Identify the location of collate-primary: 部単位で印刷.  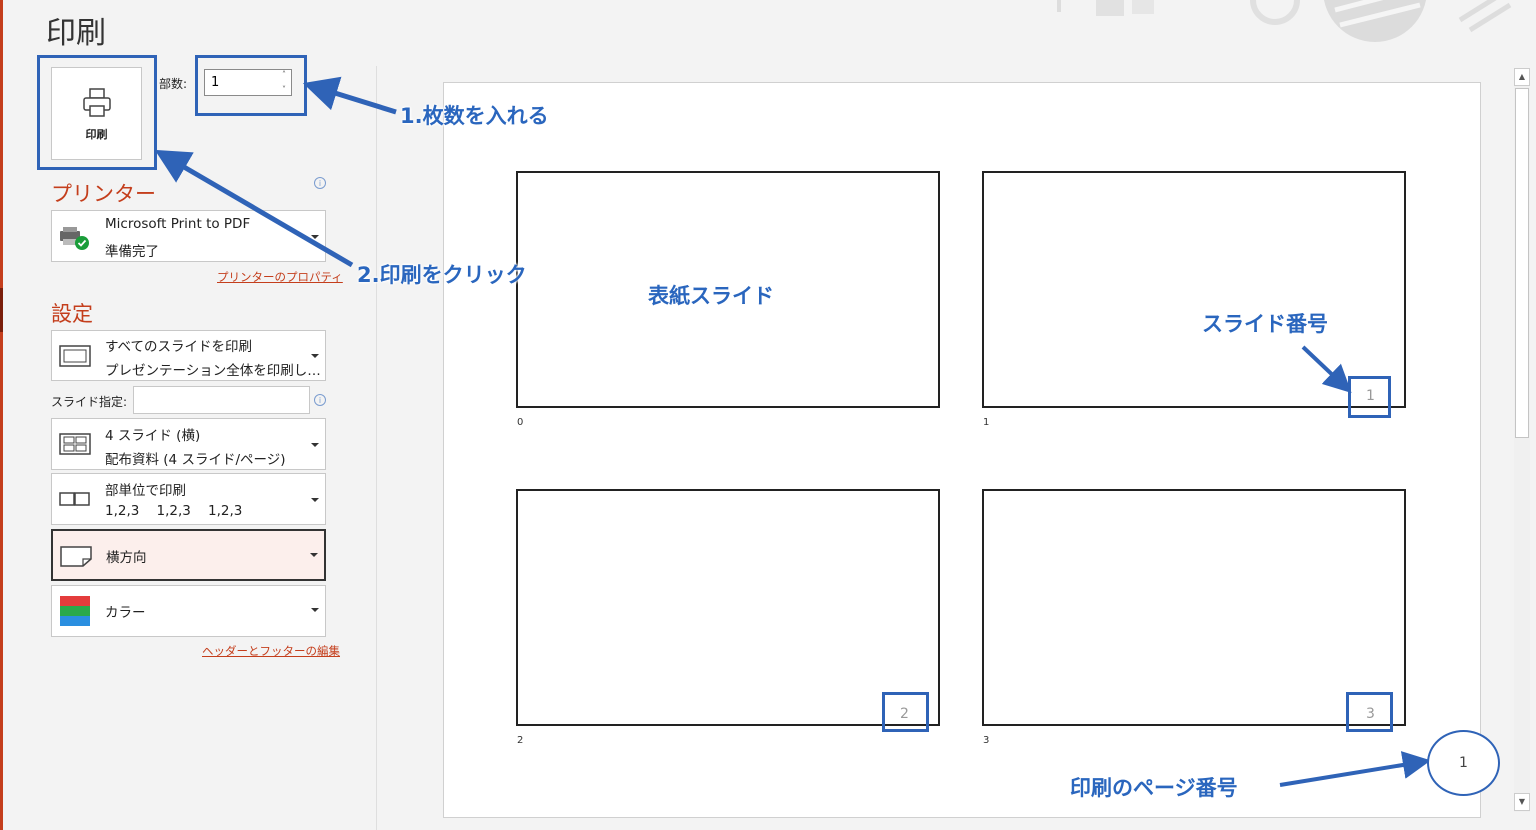
(145, 491).